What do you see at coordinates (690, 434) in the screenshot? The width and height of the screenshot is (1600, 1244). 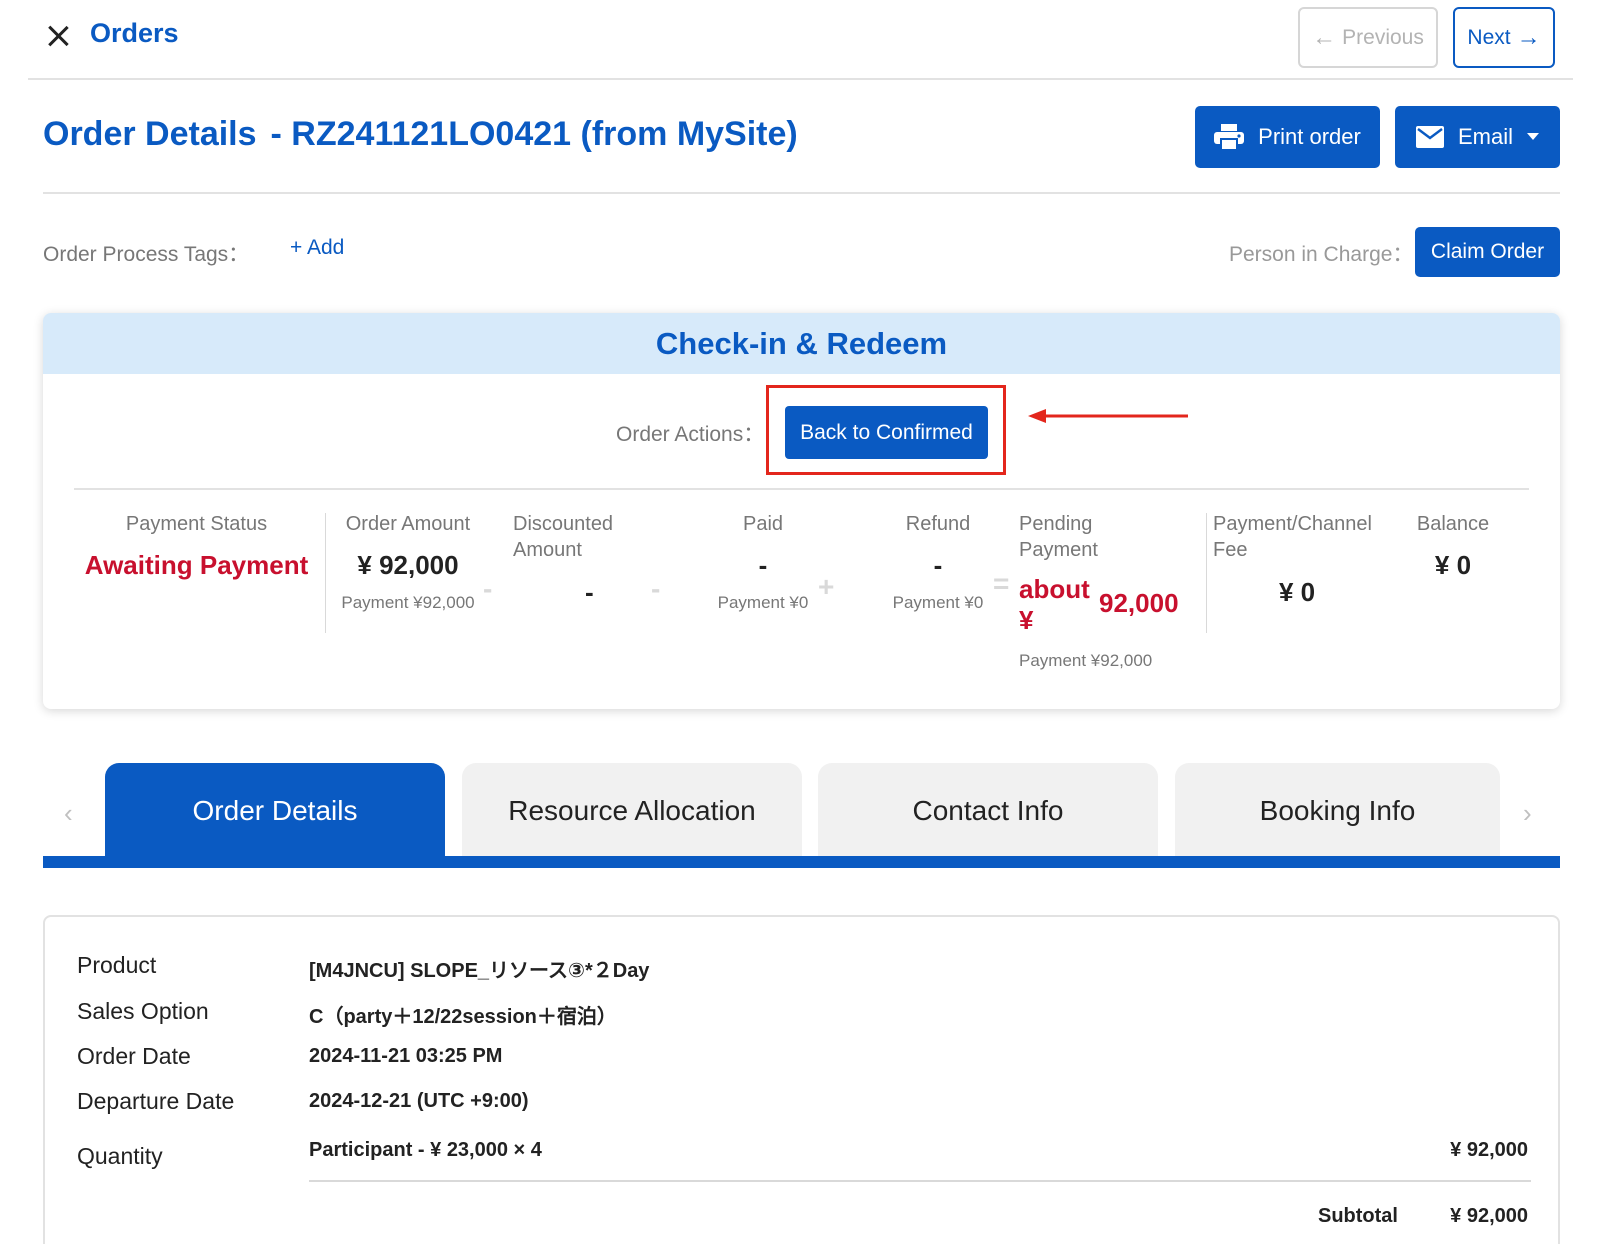 I see `order-actions-label: Order Actions：` at bounding box center [690, 434].